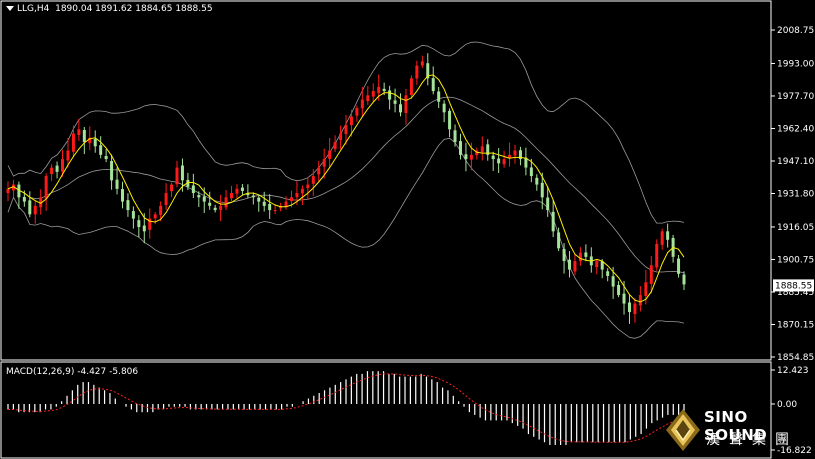 This screenshot has height=459, width=815. Describe the element at coordinates (795, 129) in the screenshot. I see `y-tick-label: 1962.40` at that location.